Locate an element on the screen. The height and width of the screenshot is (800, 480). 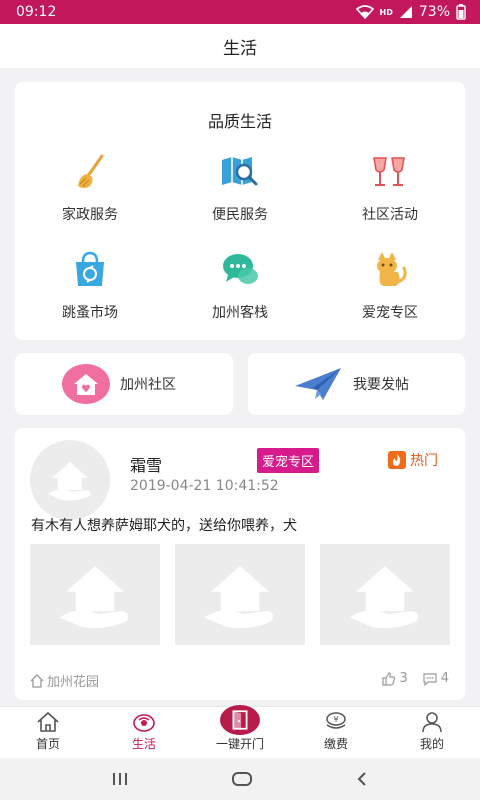
hot-label: 热门 is located at coordinates (424, 461).